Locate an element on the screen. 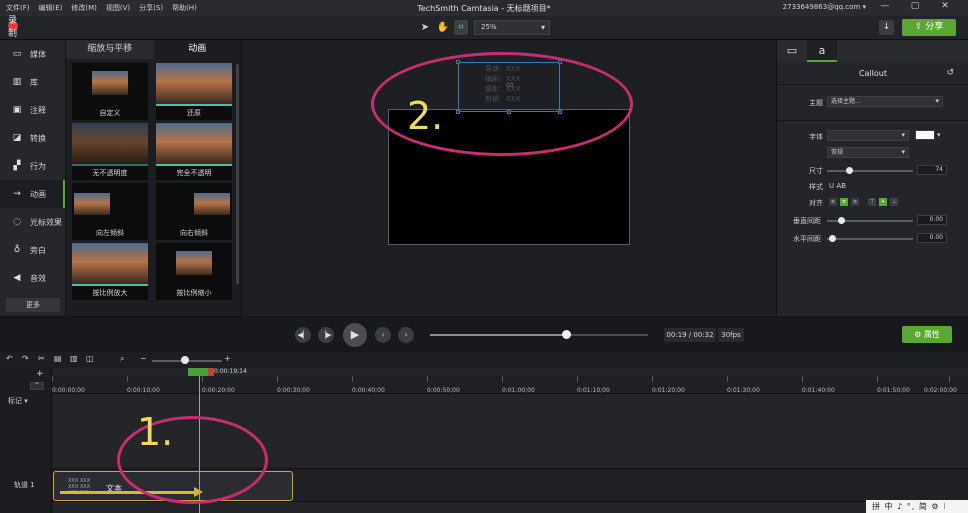 The width and height of the screenshot is (968, 513). video-properties-tab-icon: ▭ is located at coordinates (792, 51).